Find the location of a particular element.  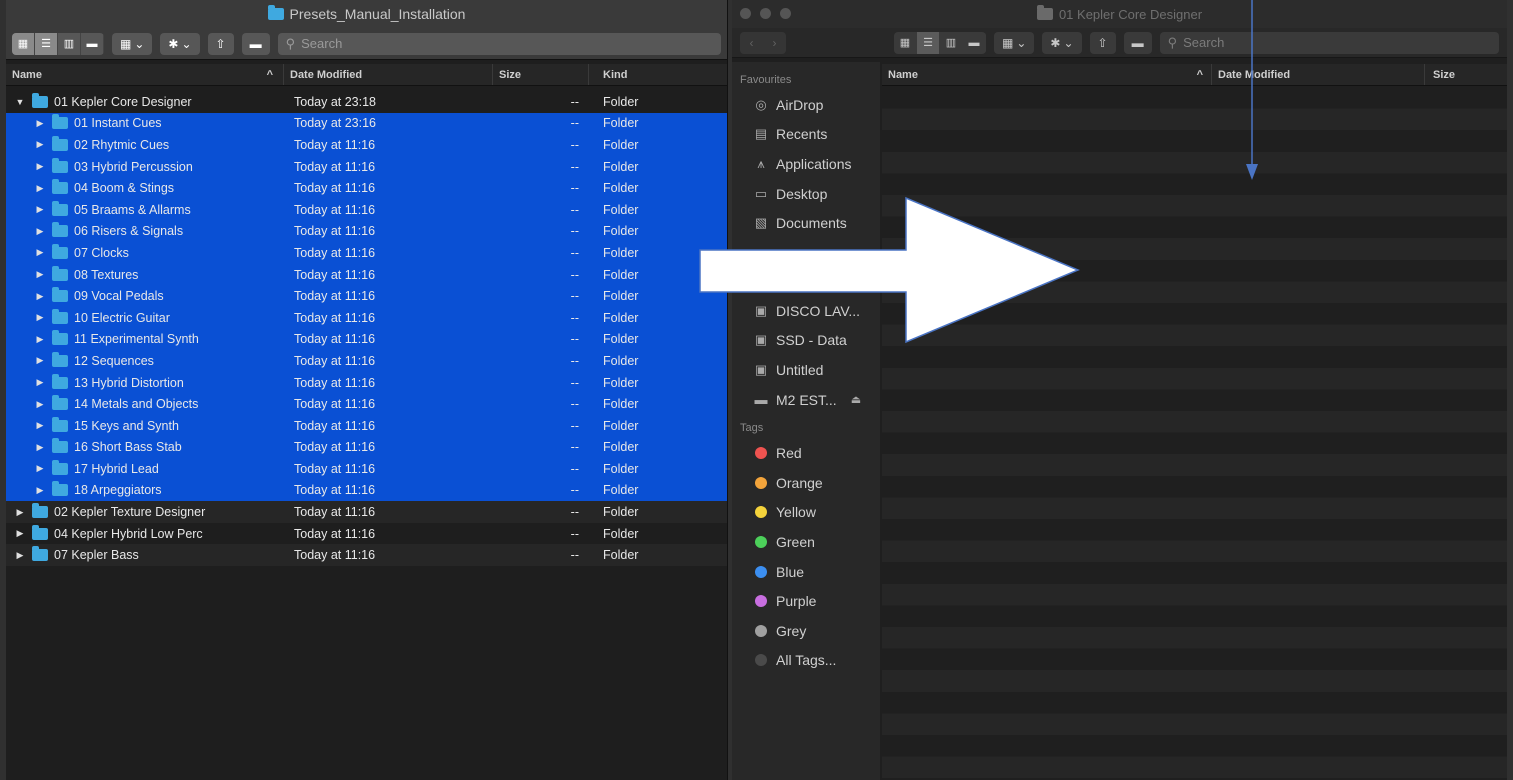

sidebar-item-desktop: ▭ Desktop is located at coordinates (806, 194).